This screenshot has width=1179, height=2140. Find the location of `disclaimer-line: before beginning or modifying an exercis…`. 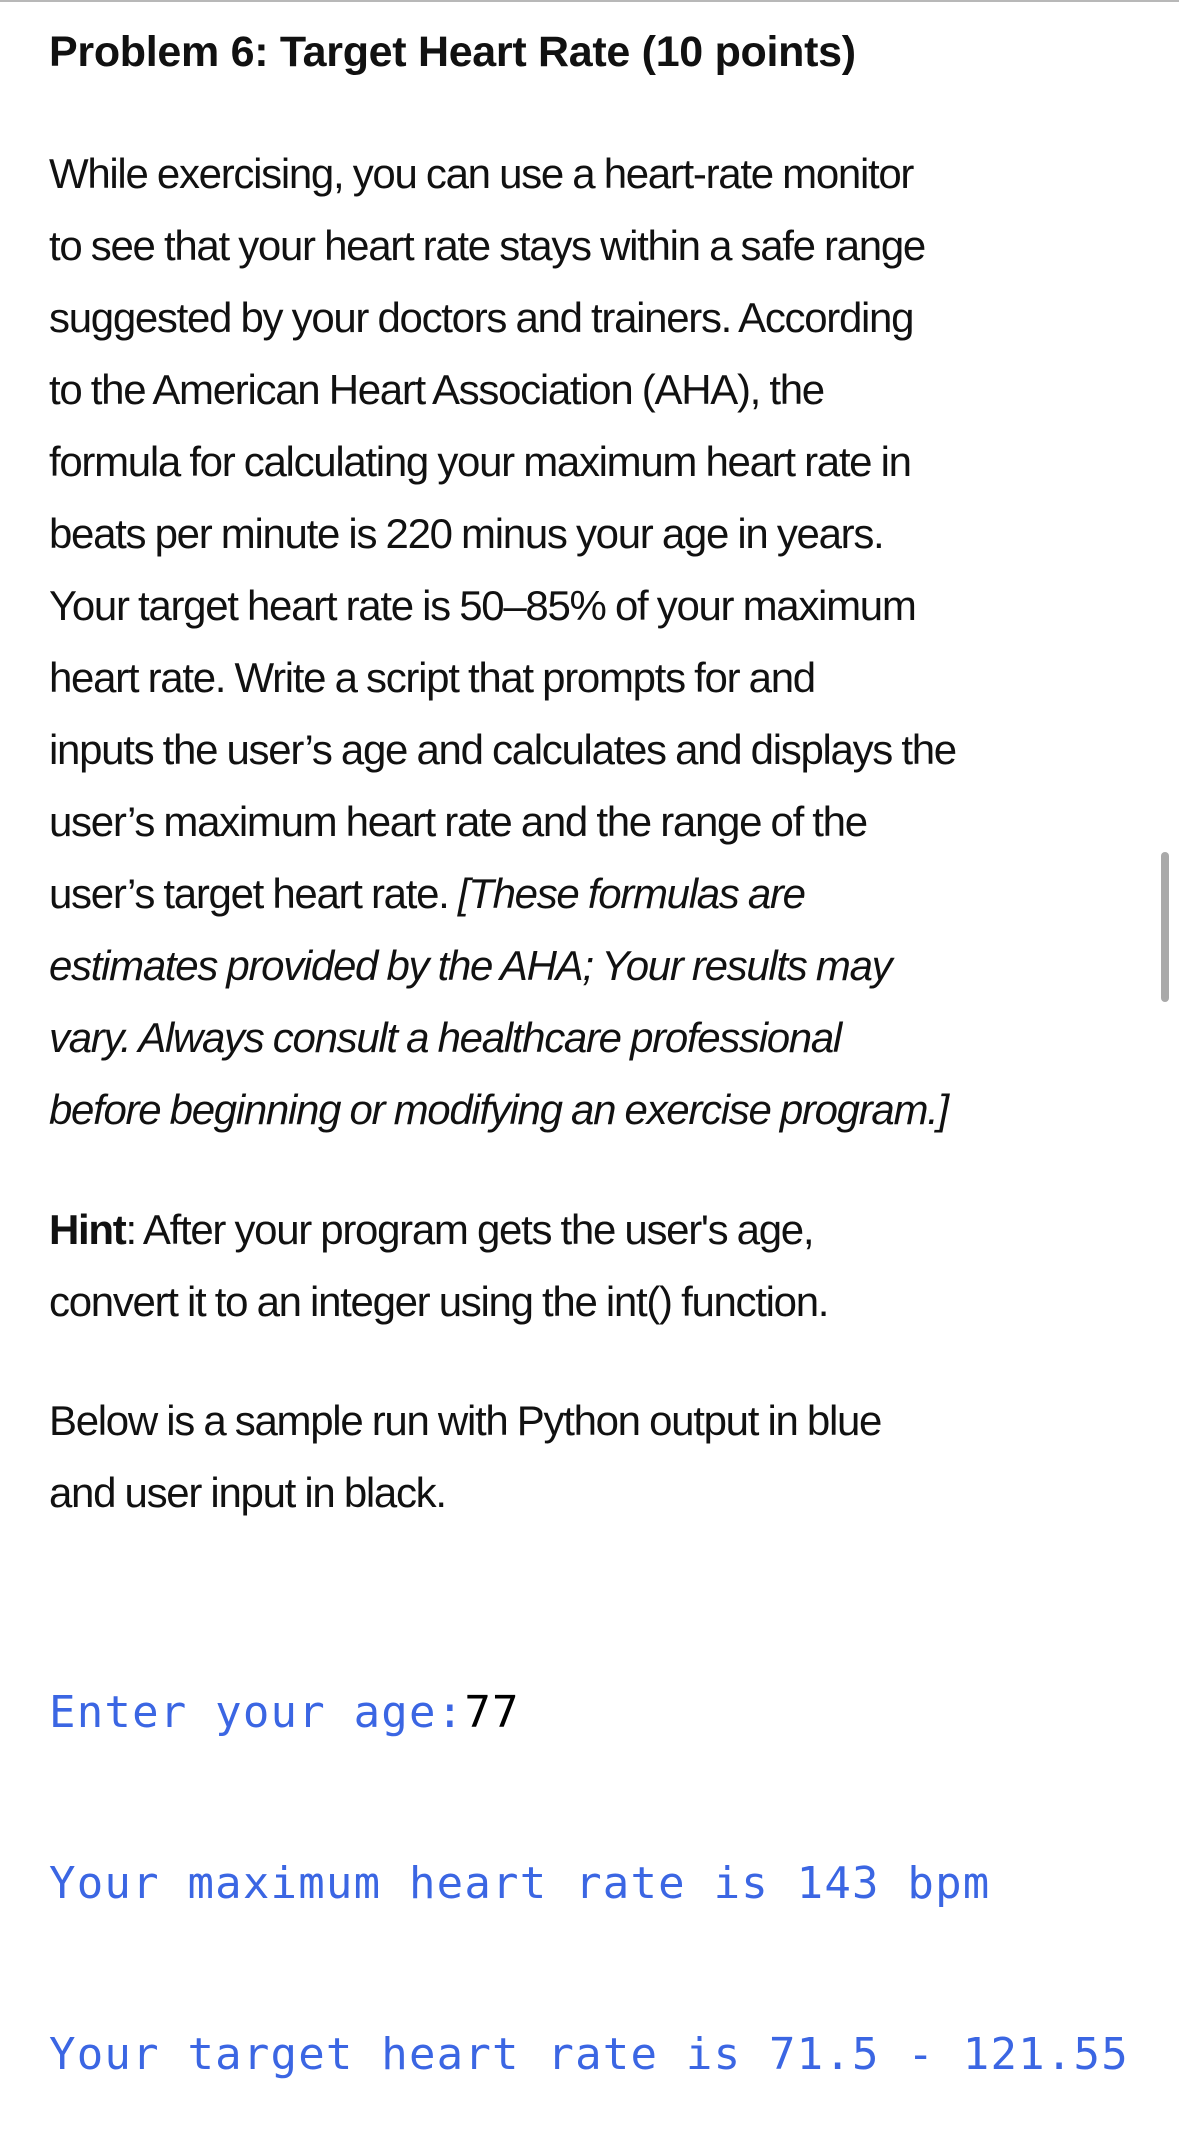

disclaimer-line: before beginning or modifying an exercis… is located at coordinates (502, 1110).